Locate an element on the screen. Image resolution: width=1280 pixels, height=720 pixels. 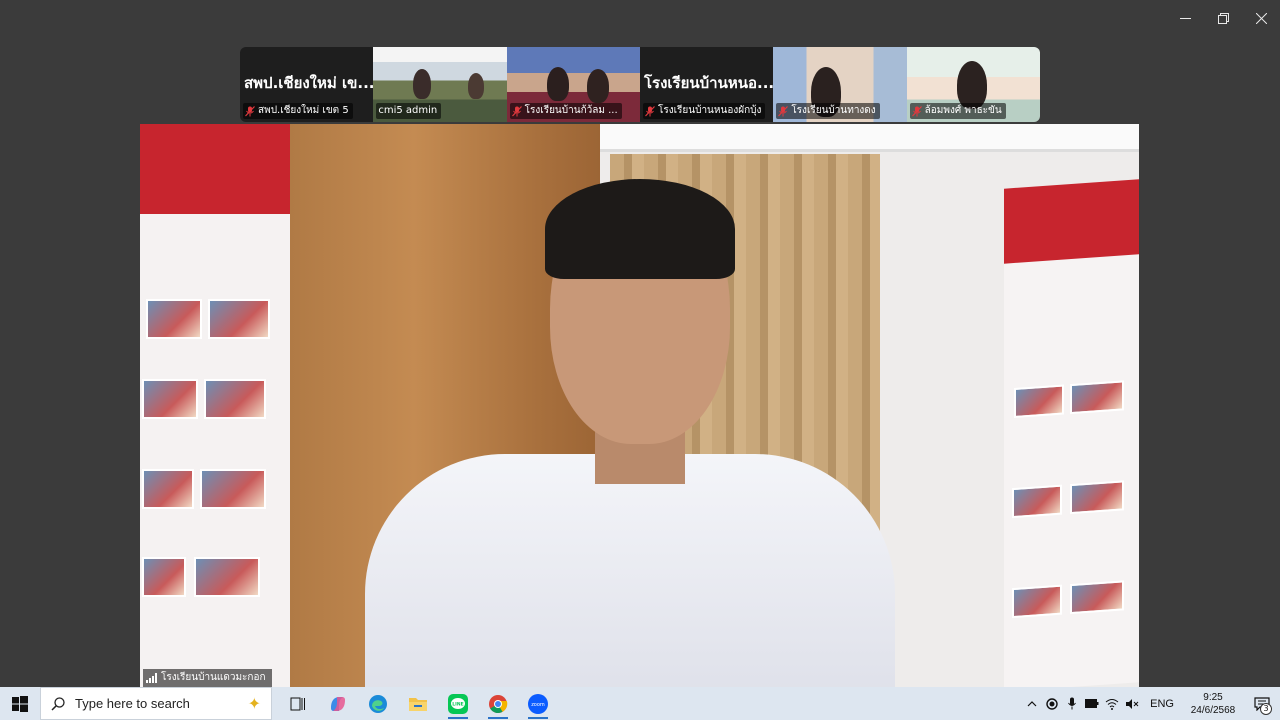
battery-button is located at coordinates (1092, 703).